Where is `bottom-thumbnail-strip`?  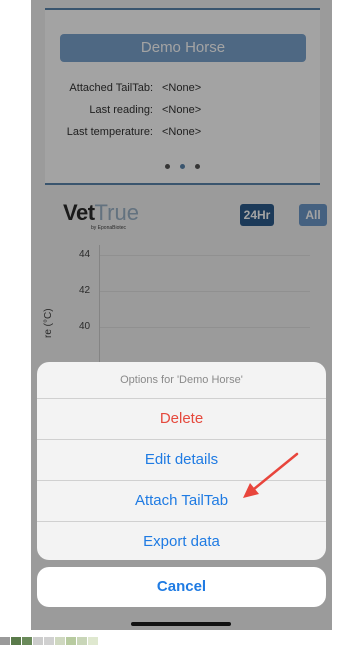
bottom-thumbnail-strip is located at coordinates (90, 638).